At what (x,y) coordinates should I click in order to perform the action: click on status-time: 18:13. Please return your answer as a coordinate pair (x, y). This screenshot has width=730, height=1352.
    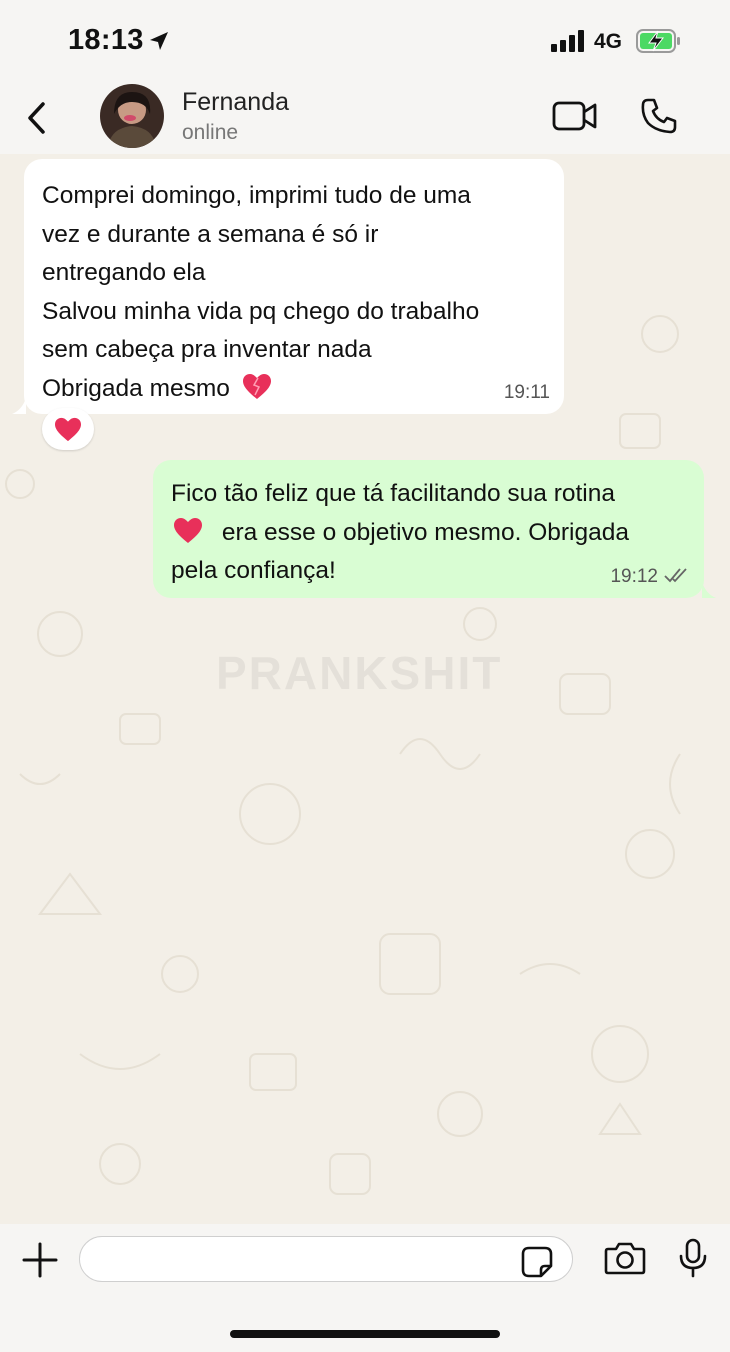
    Looking at the image, I should click on (106, 40).